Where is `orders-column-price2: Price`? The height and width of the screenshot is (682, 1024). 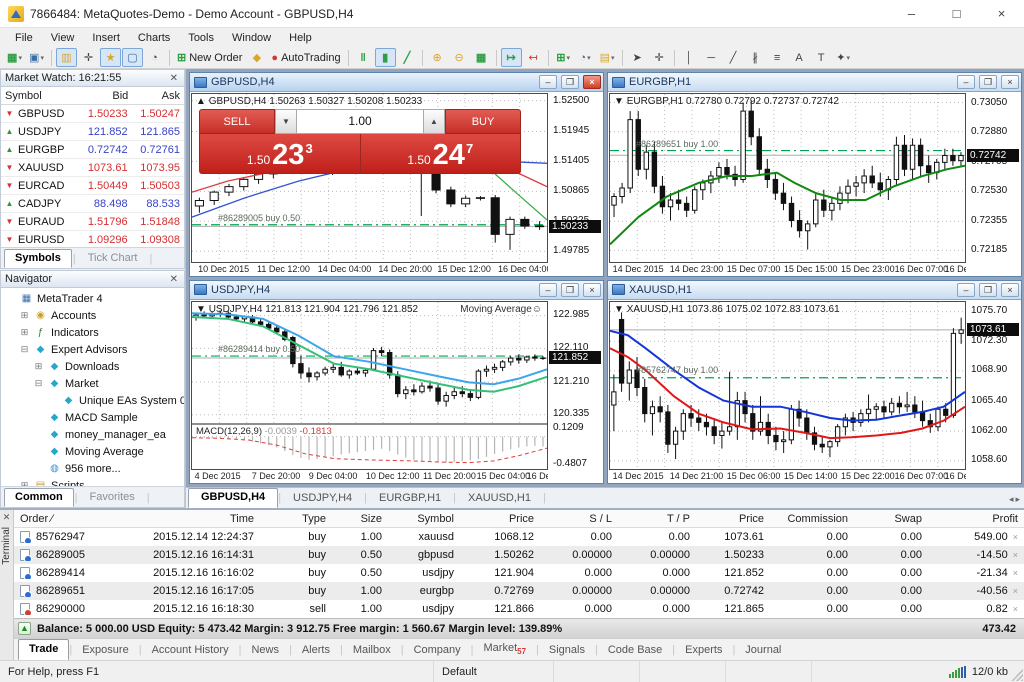 orders-column-price2: Price is located at coordinates (733, 519).